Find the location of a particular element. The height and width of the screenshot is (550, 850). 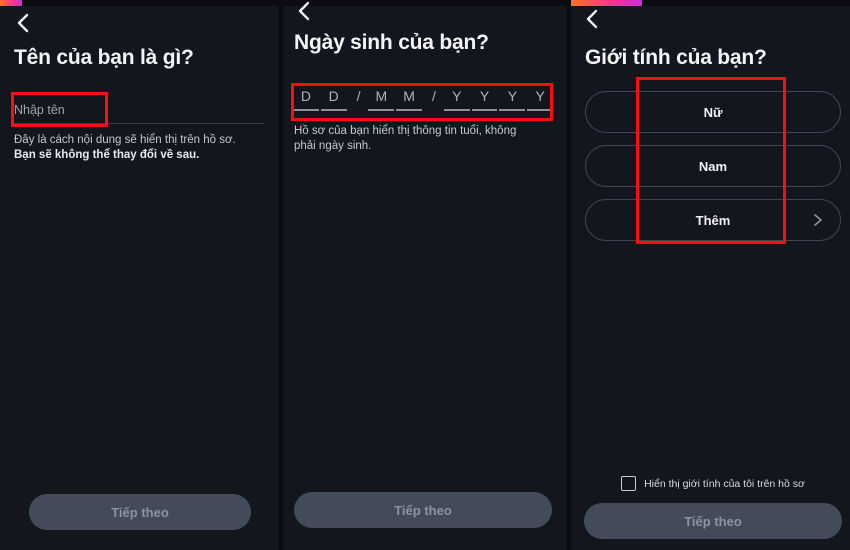

page-title: Ngày sinh của bạn? is located at coordinates (391, 42).